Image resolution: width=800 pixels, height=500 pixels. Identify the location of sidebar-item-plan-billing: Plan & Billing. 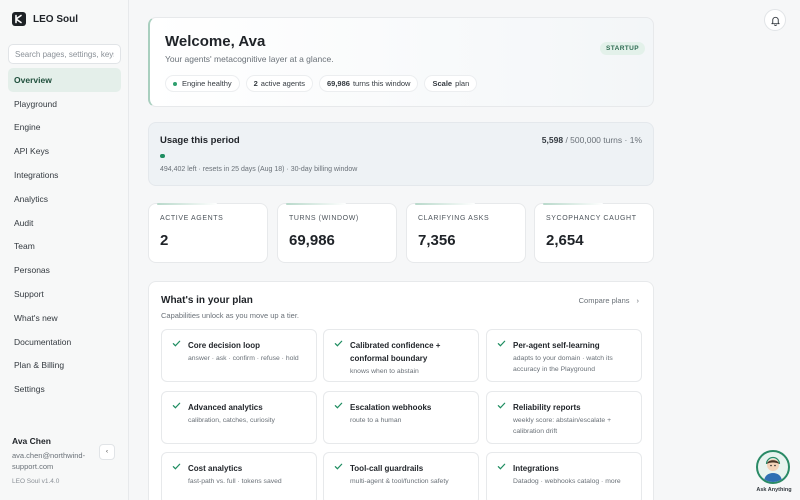
(64, 366).